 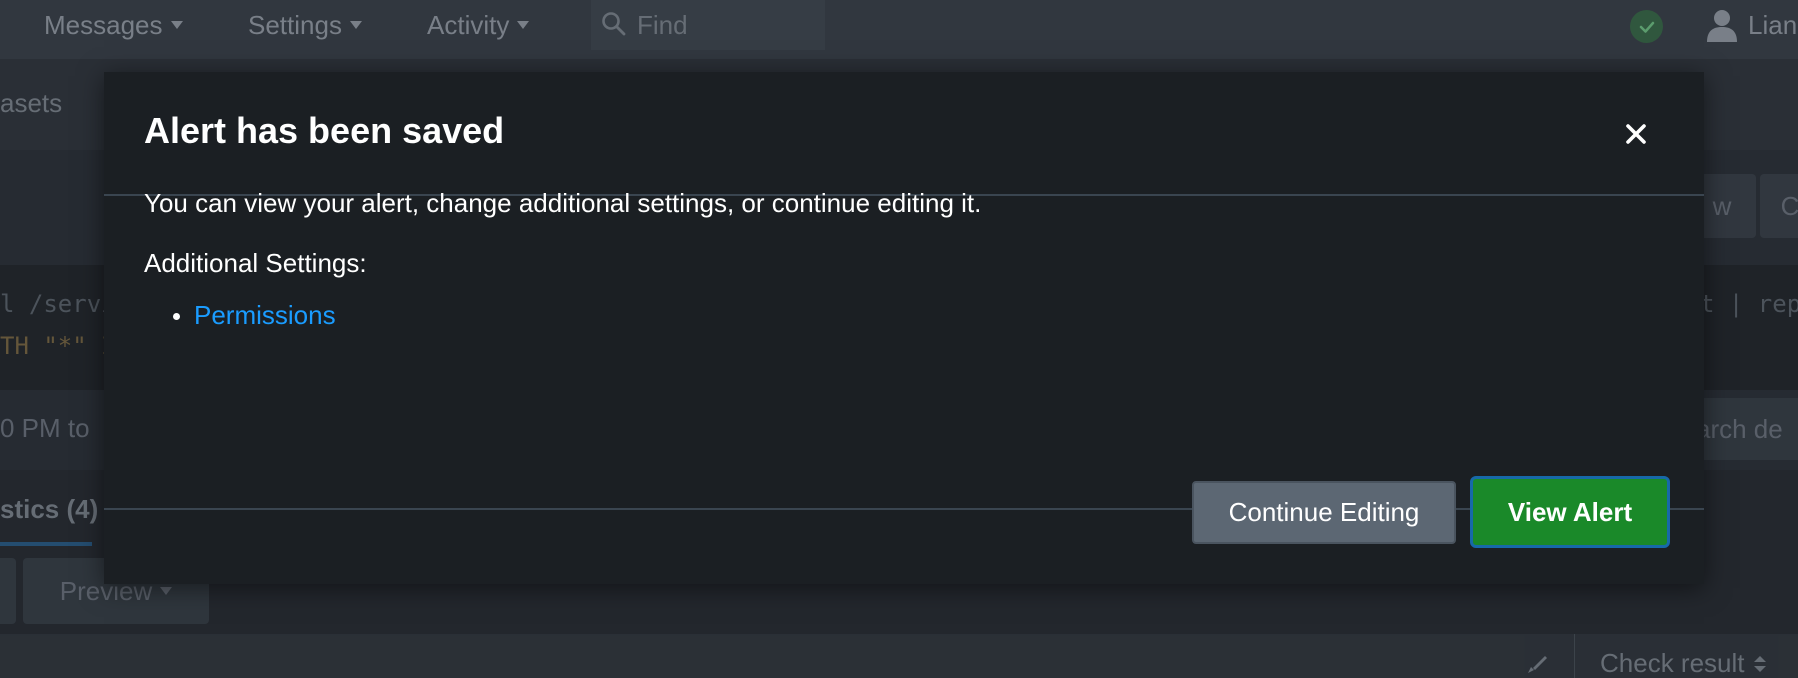 I want to click on settings-links-list: Permissions, so click(x=240, y=315).